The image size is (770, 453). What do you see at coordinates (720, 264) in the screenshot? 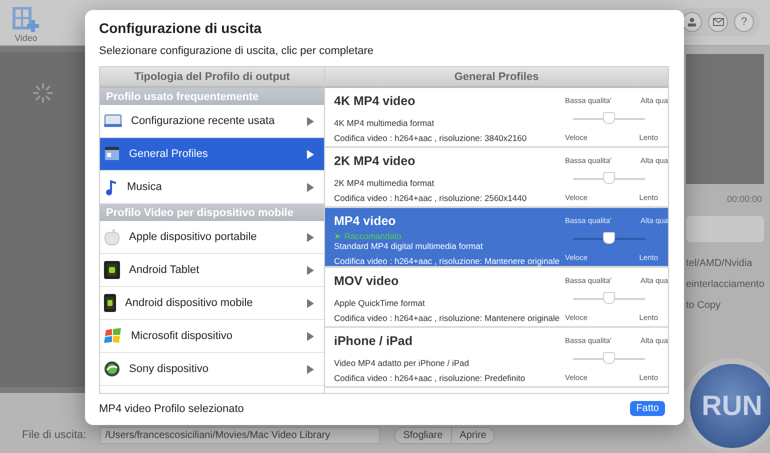
I see `option-label: tel/AMD/Nvidia` at bounding box center [720, 264].